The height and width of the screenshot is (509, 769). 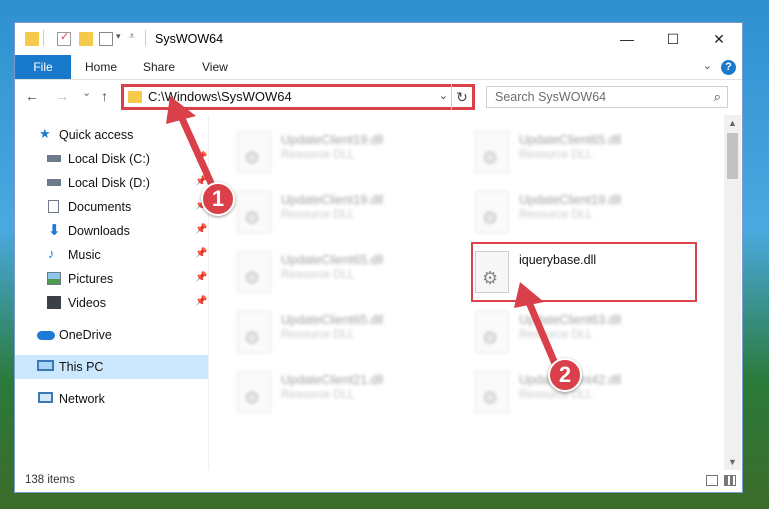 What do you see at coordinates (542, 333) in the screenshot?
I see `arrow-2-shaft` at bounding box center [542, 333].